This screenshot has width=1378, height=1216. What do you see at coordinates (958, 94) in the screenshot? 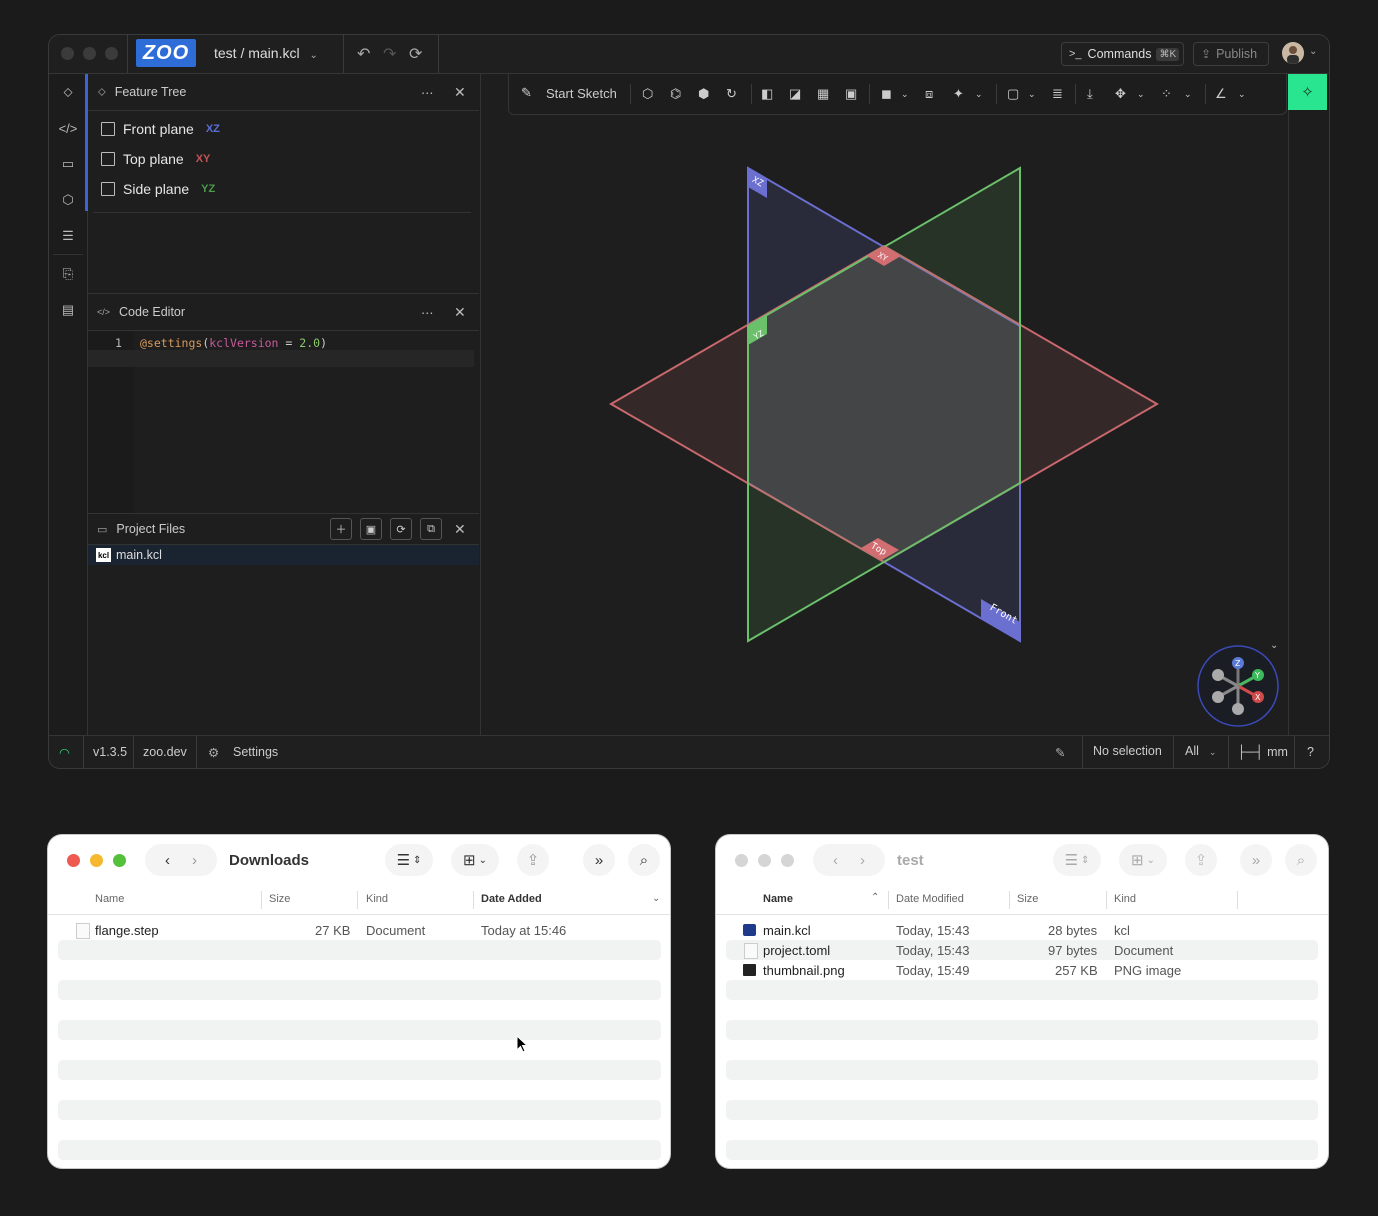
I see `helix-icon: ✦` at bounding box center [958, 94].